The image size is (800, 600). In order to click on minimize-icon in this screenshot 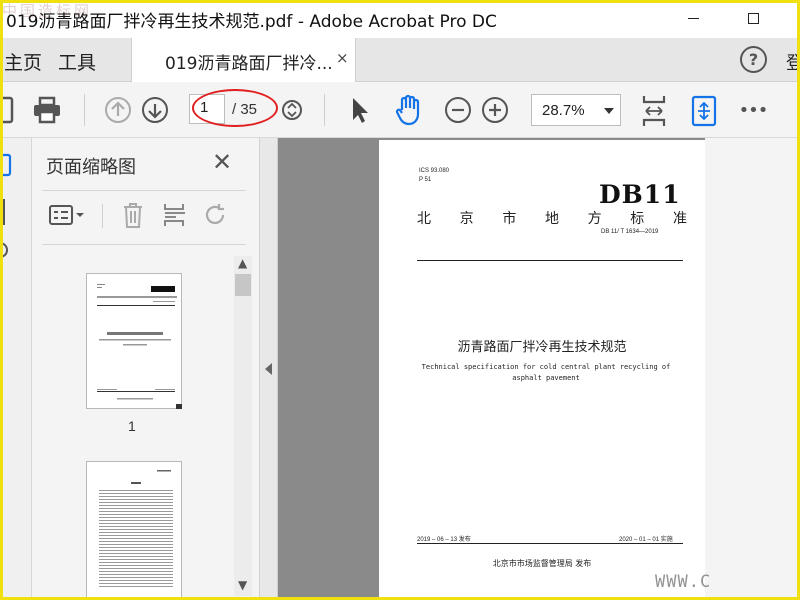, I will do `click(693, 18)`.